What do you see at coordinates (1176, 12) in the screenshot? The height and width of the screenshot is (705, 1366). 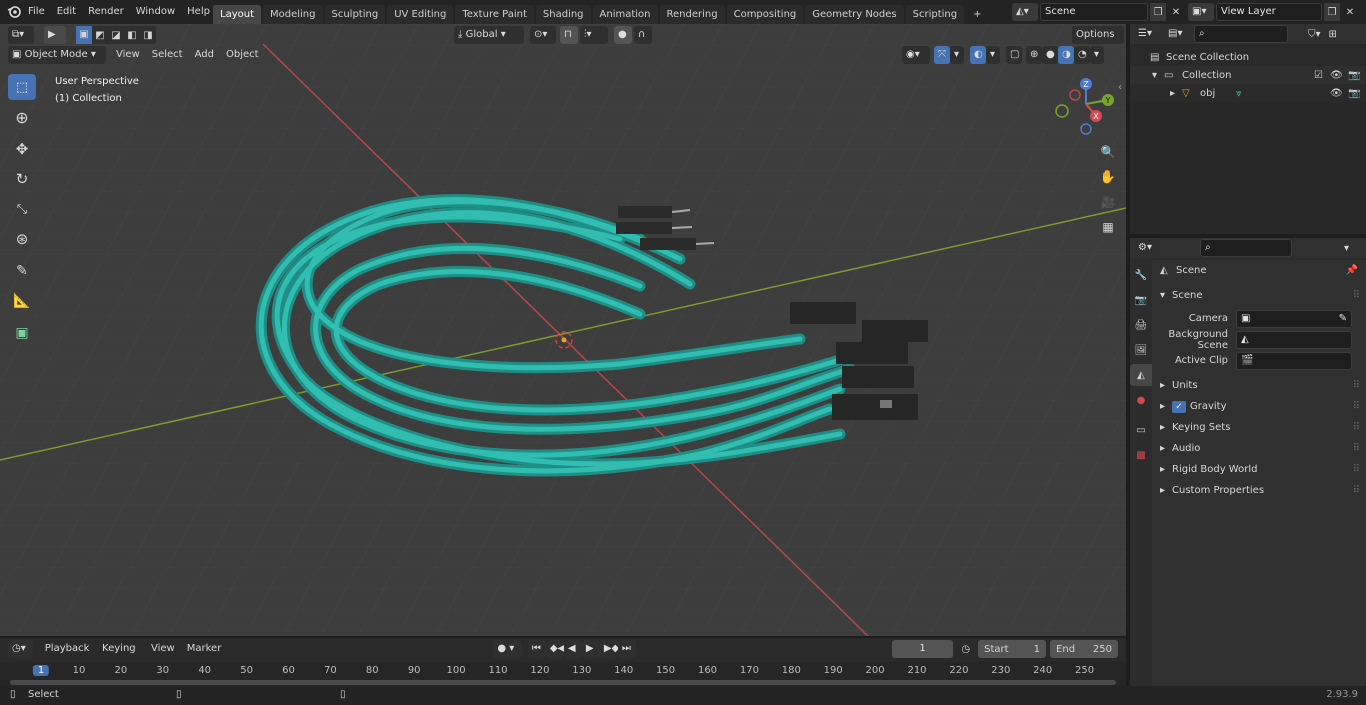 I see `delete-scene-icon: ✕` at bounding box center [1176, 12].